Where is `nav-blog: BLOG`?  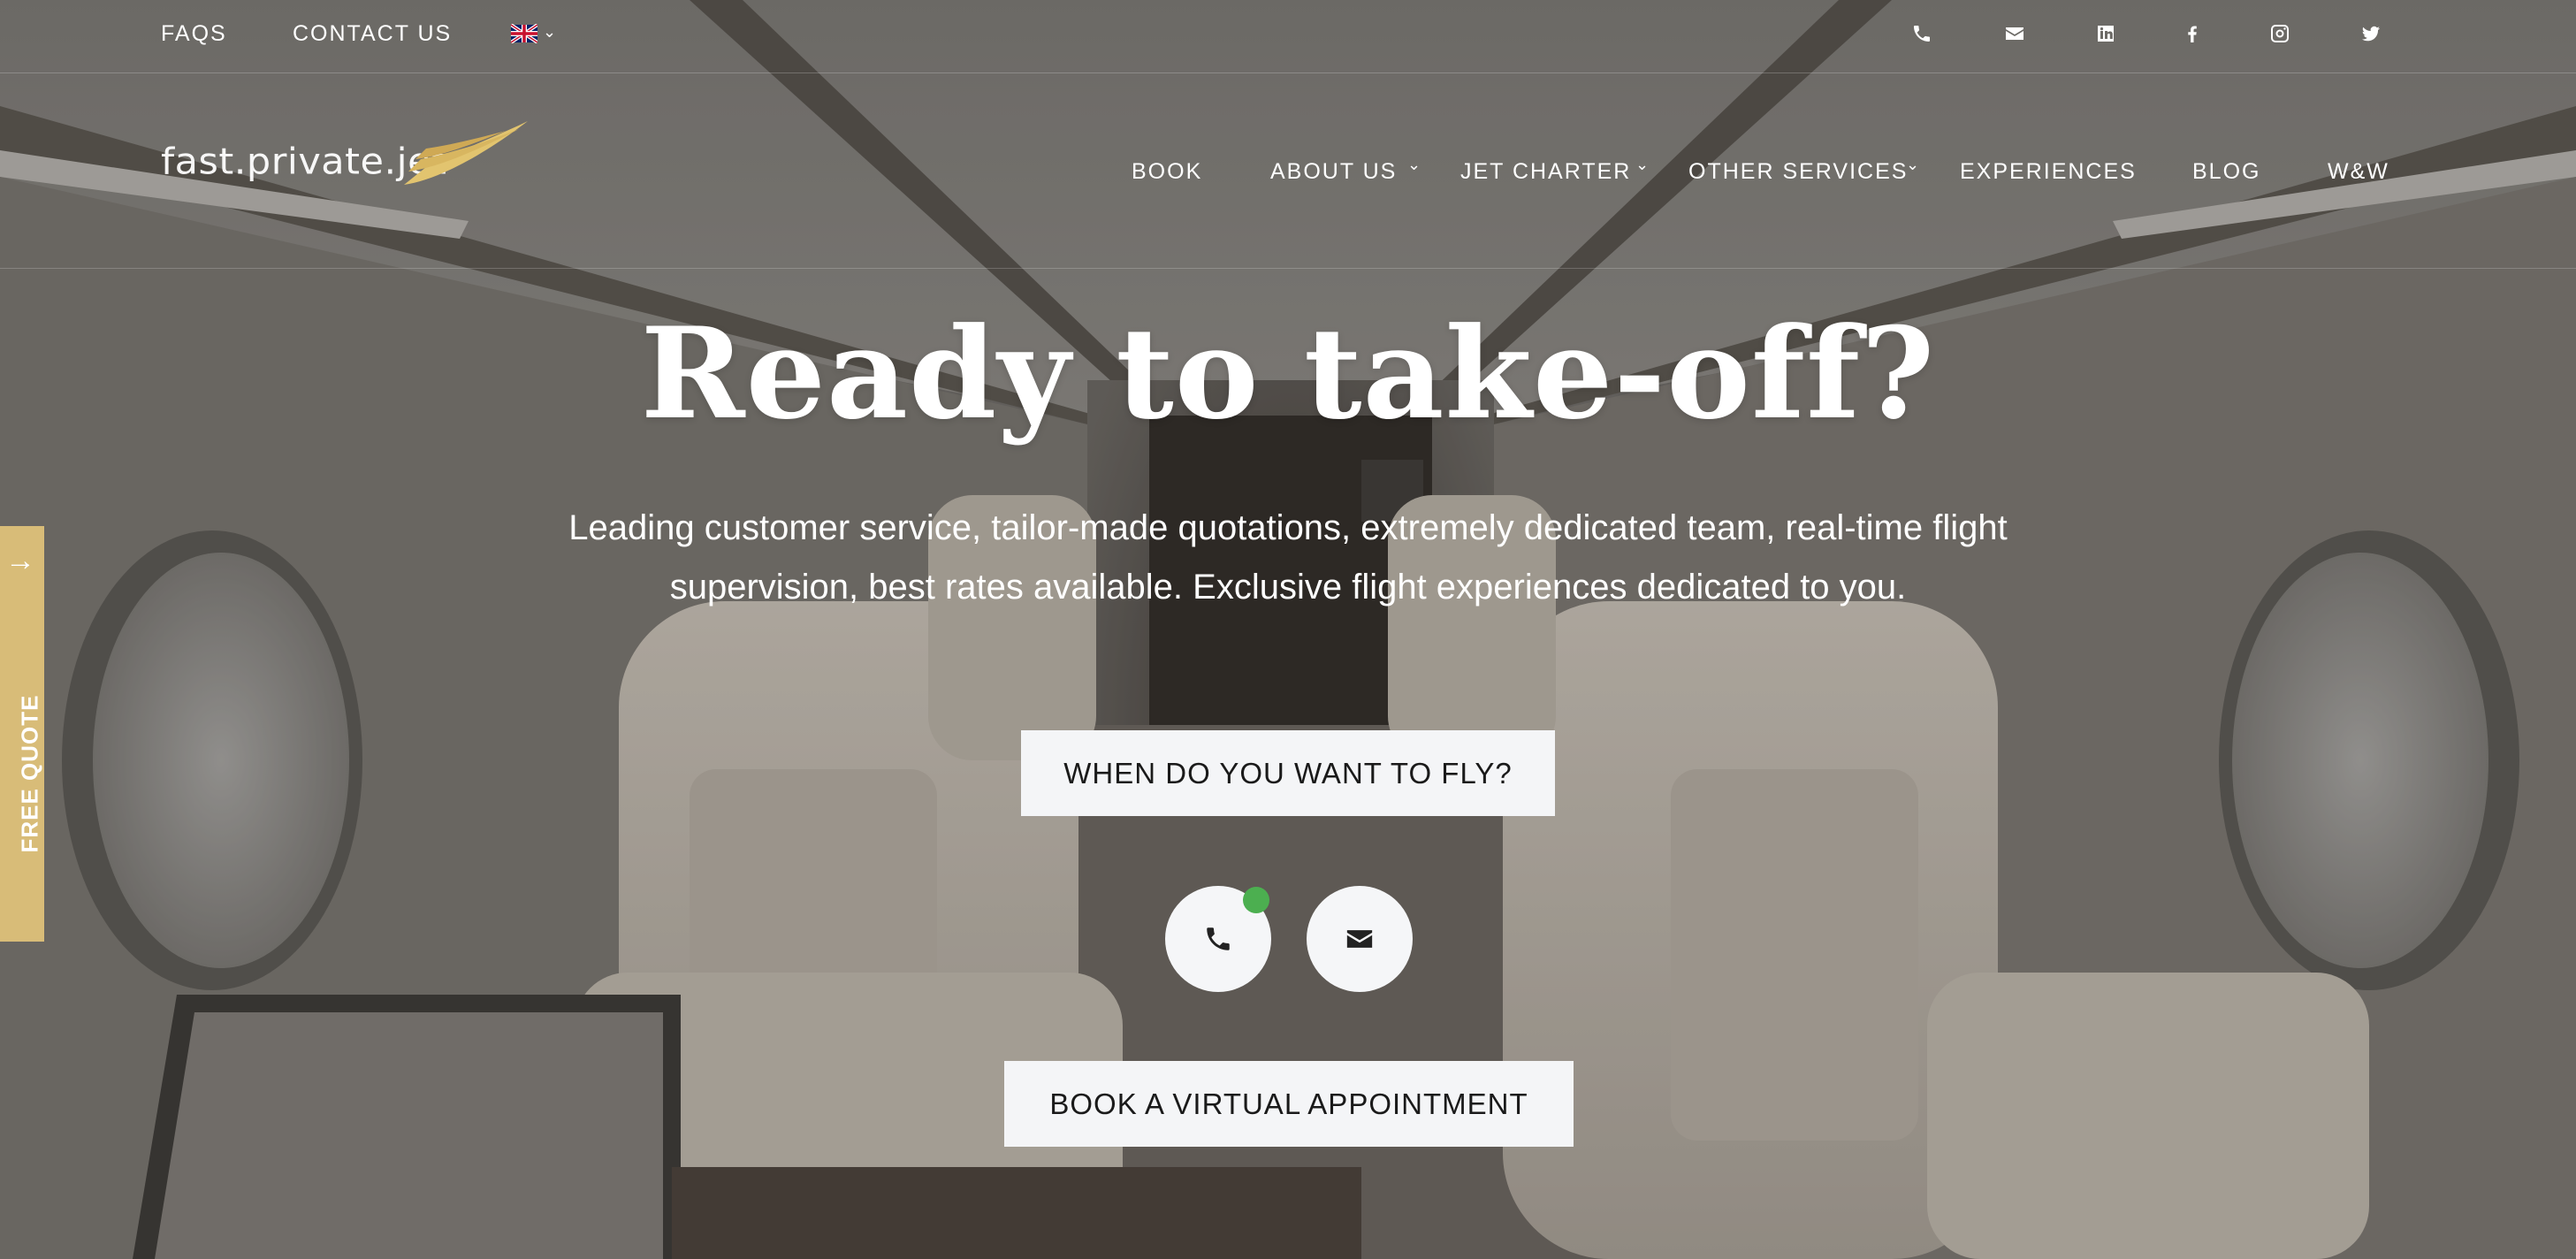 nav-blog: BLOG is located at coordinates (2226, 172).